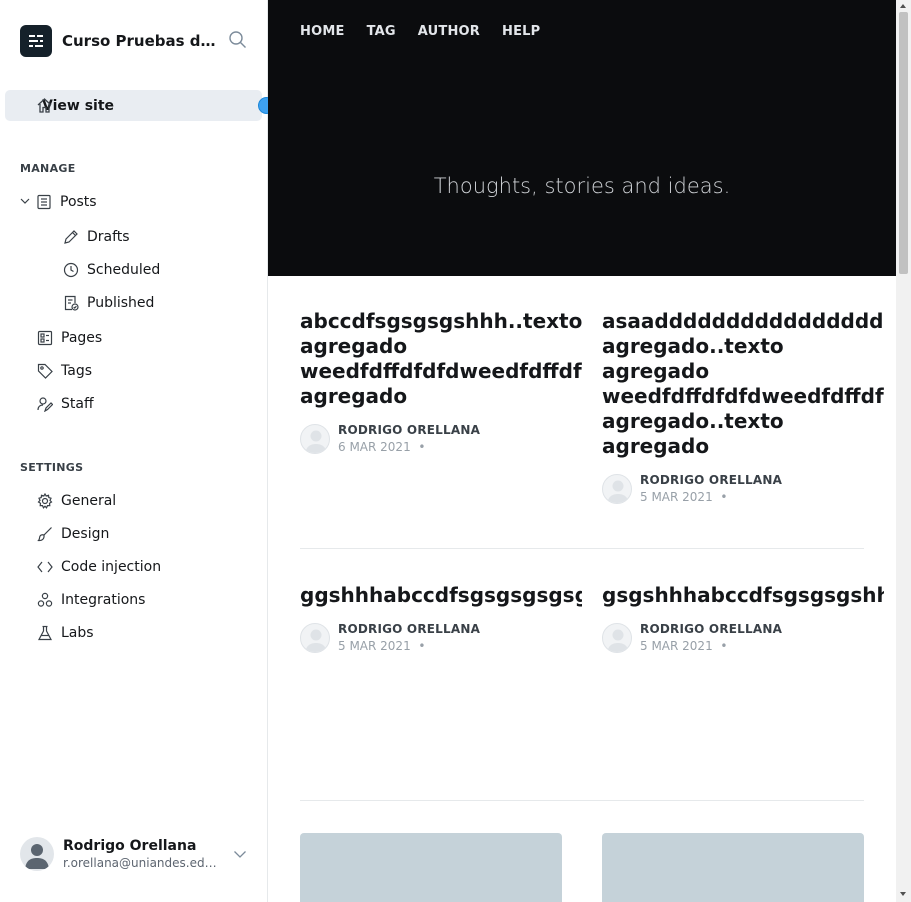 The image size is (911, 902). What do you see at coordinates (45, 567) in the screenshot?
I see `code-icon` at bounding box center [45, 567].